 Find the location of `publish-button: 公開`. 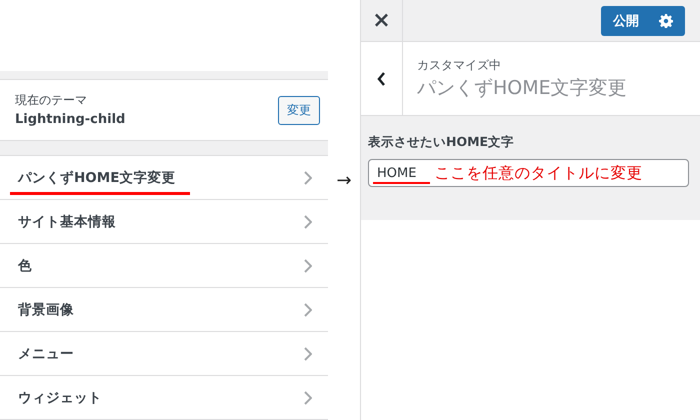

publish-button: 公開 is located at coordinates (643, 21).